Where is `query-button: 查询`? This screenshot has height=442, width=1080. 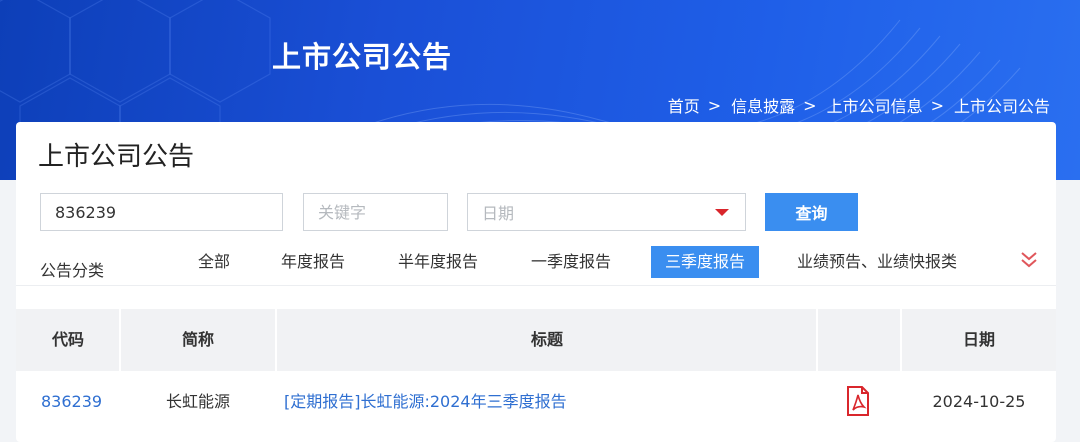 query-button: 查询 is located at coordinates (811, 212).